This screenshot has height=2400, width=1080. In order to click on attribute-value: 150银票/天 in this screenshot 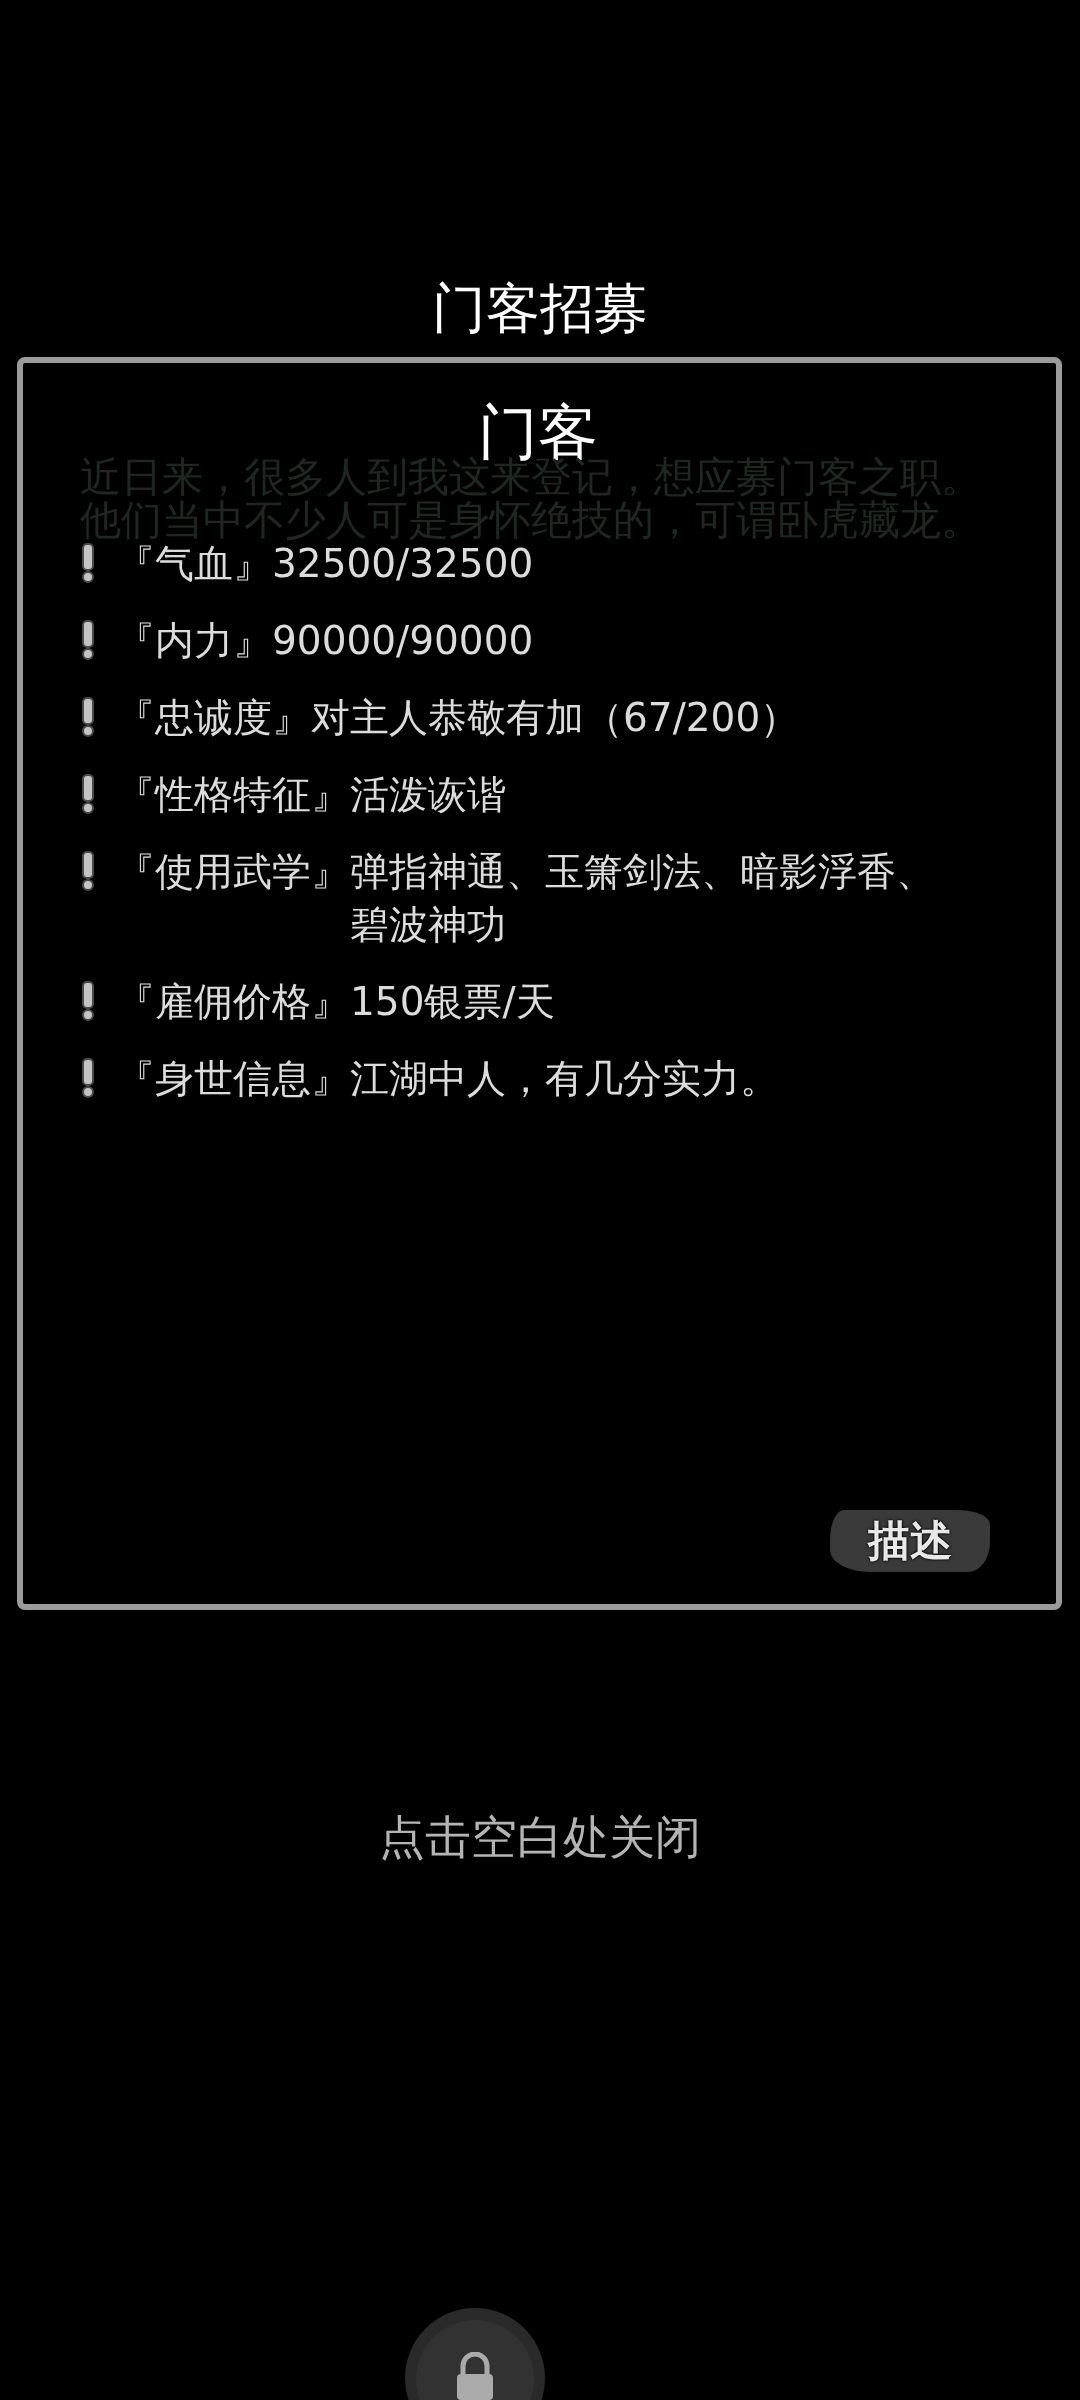, I will do `click(452, 1002)`.